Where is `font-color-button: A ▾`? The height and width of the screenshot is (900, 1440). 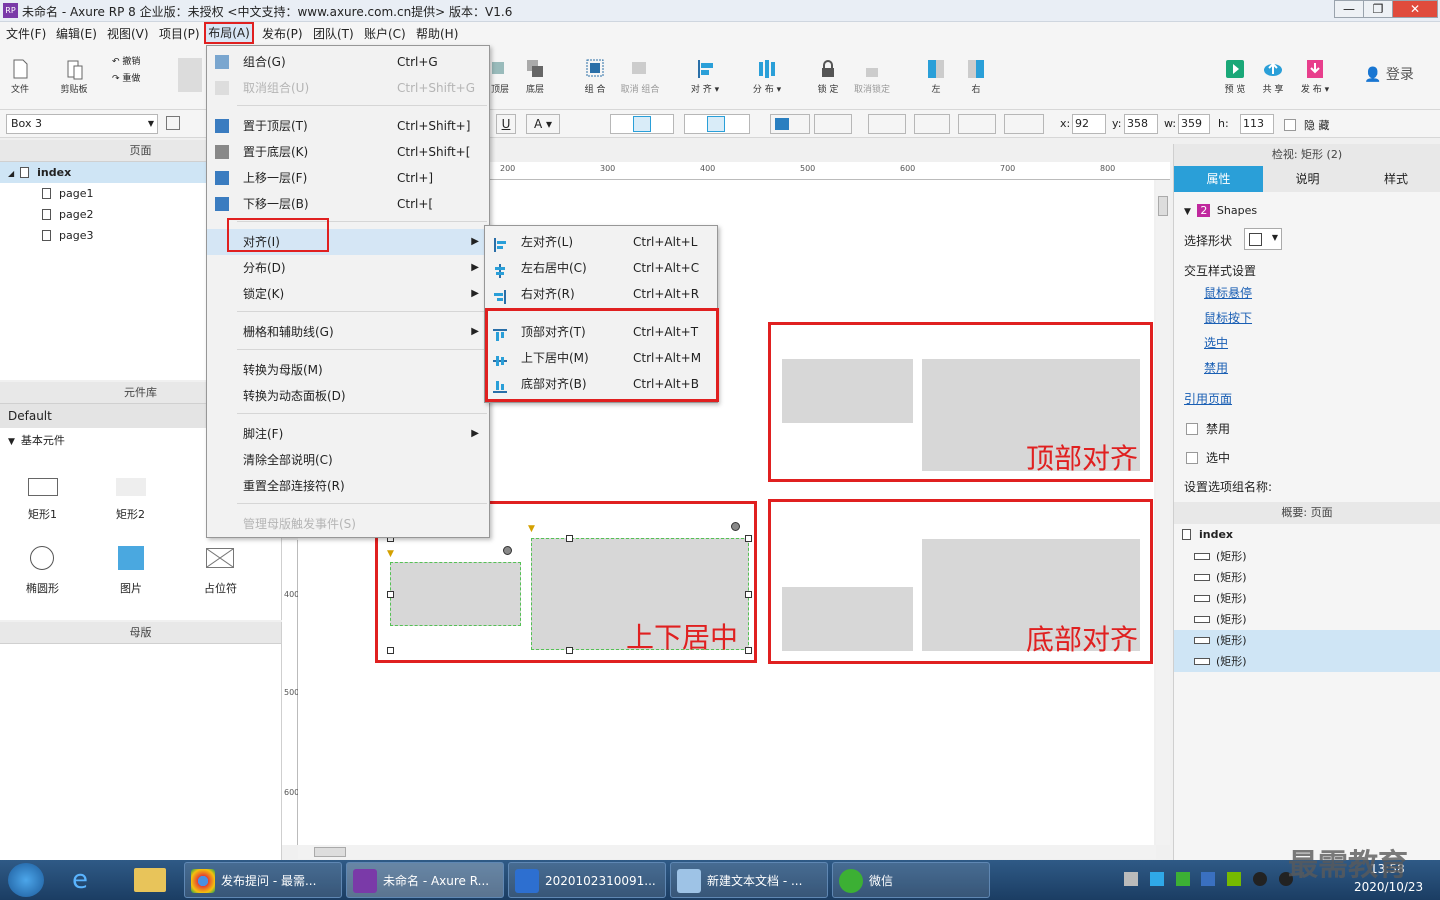
font-color-button: A ▾ is located at coordinates (543, 124).